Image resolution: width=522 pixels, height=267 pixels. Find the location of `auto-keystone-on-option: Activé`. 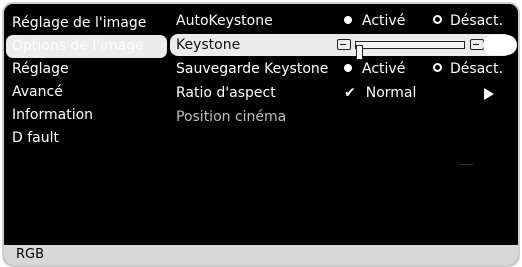

auto-keystone-on-option: Activé is located at coordinates (374, 21).